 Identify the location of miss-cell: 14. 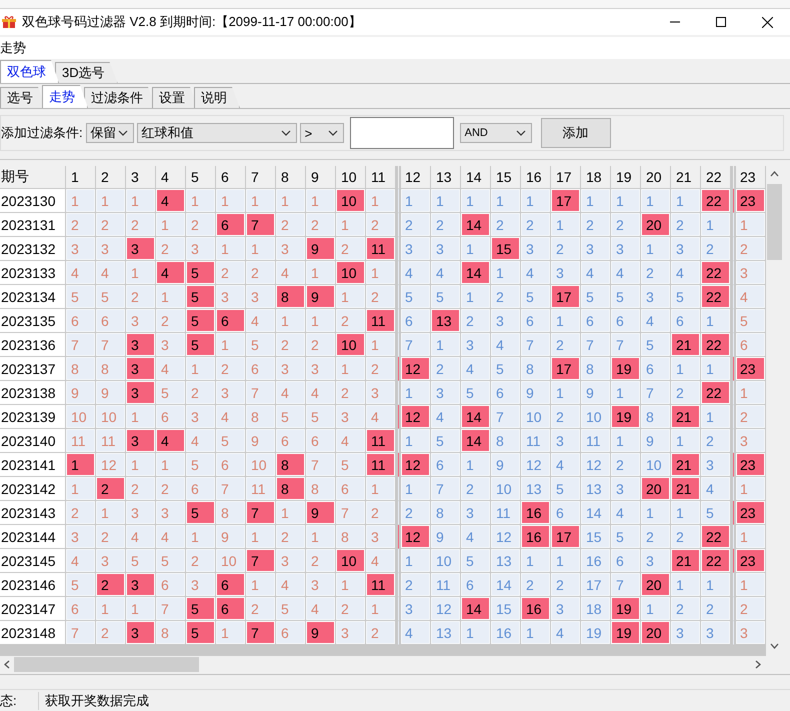
(596, 513).